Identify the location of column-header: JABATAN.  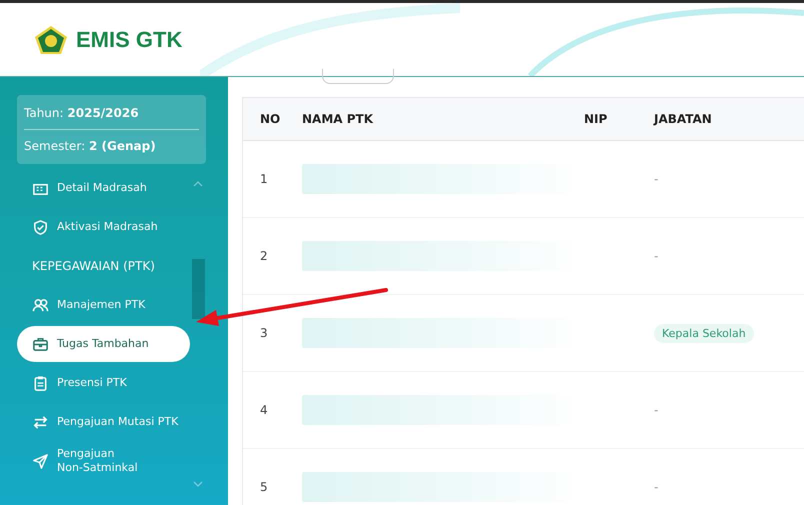
(683, 119).